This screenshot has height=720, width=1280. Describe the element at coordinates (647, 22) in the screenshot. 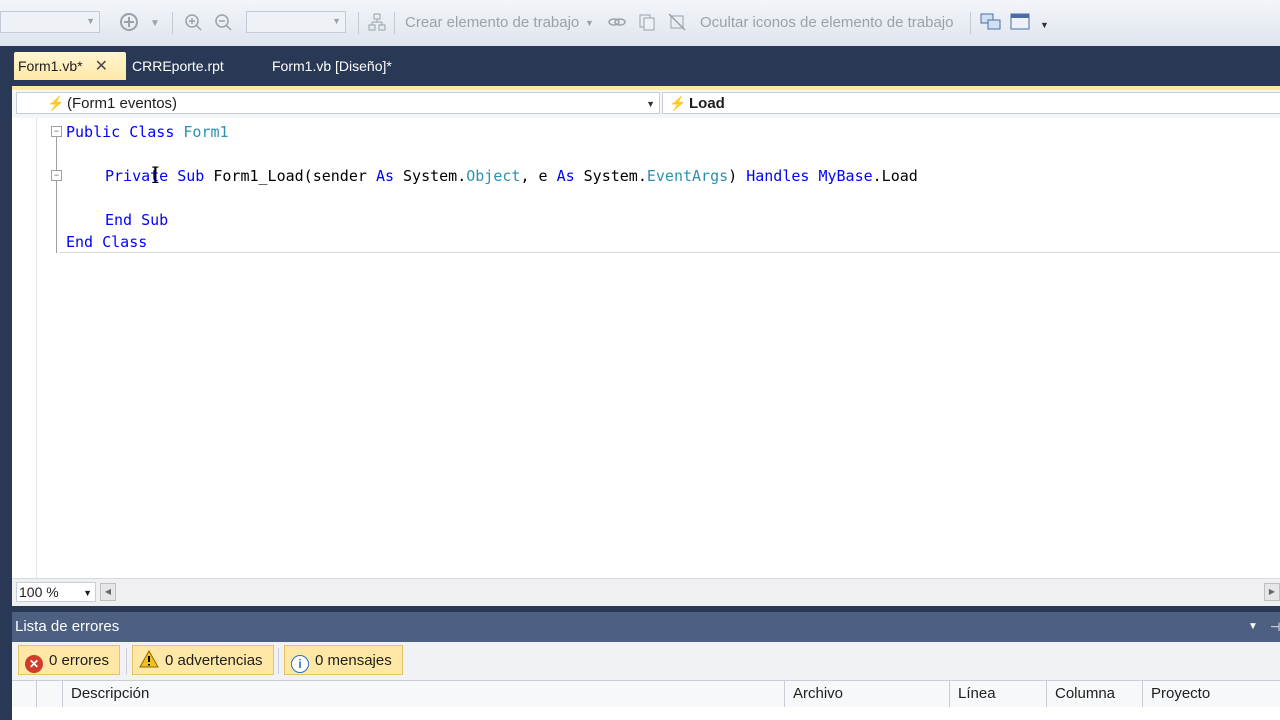

I see `copy-icon` at that location.